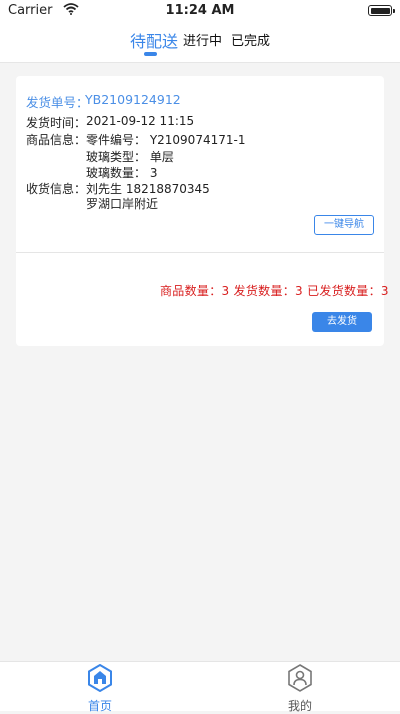  Describe the element at coordinates (140, 121) in the screenshot. I see `ship-time: 2021-09-12 11:15` at that location.